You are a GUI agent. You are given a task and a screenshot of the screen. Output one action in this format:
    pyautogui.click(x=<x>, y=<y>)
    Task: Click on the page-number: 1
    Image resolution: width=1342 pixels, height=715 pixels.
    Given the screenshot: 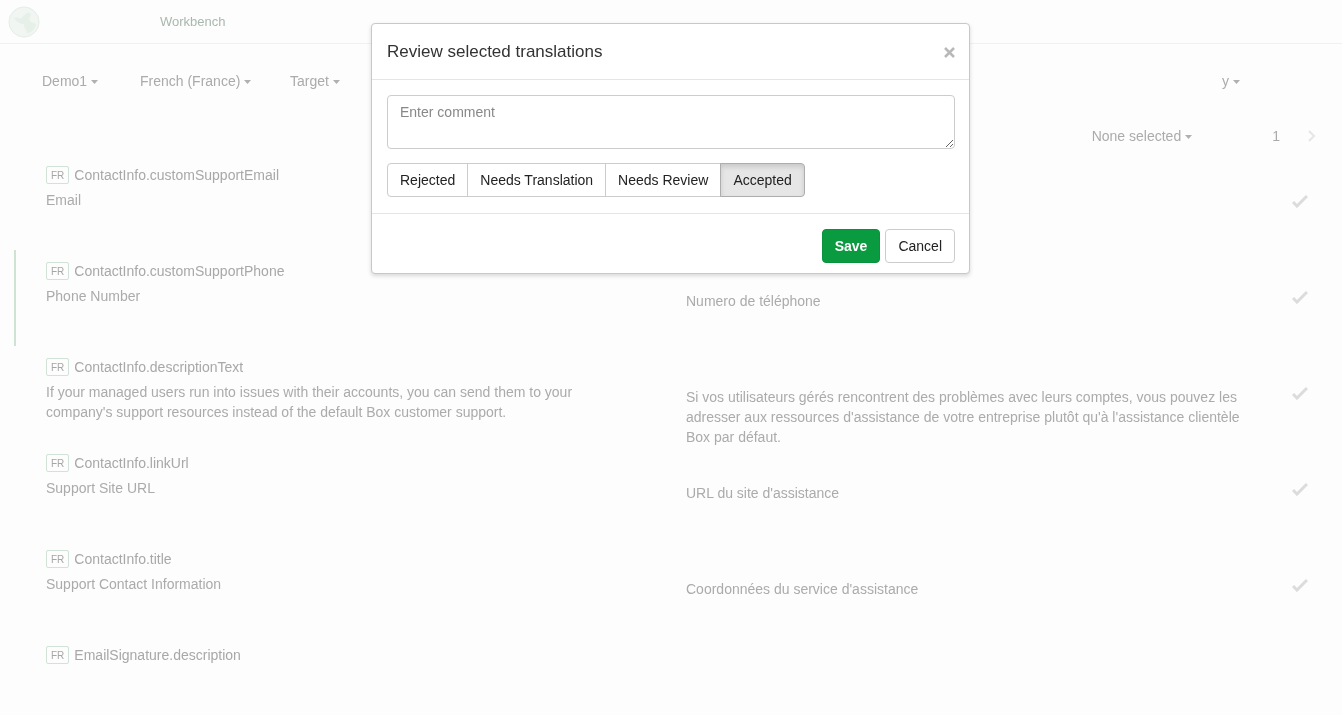 What is the action you would take?
    pyautogui.click(x=1276, y=136)
    